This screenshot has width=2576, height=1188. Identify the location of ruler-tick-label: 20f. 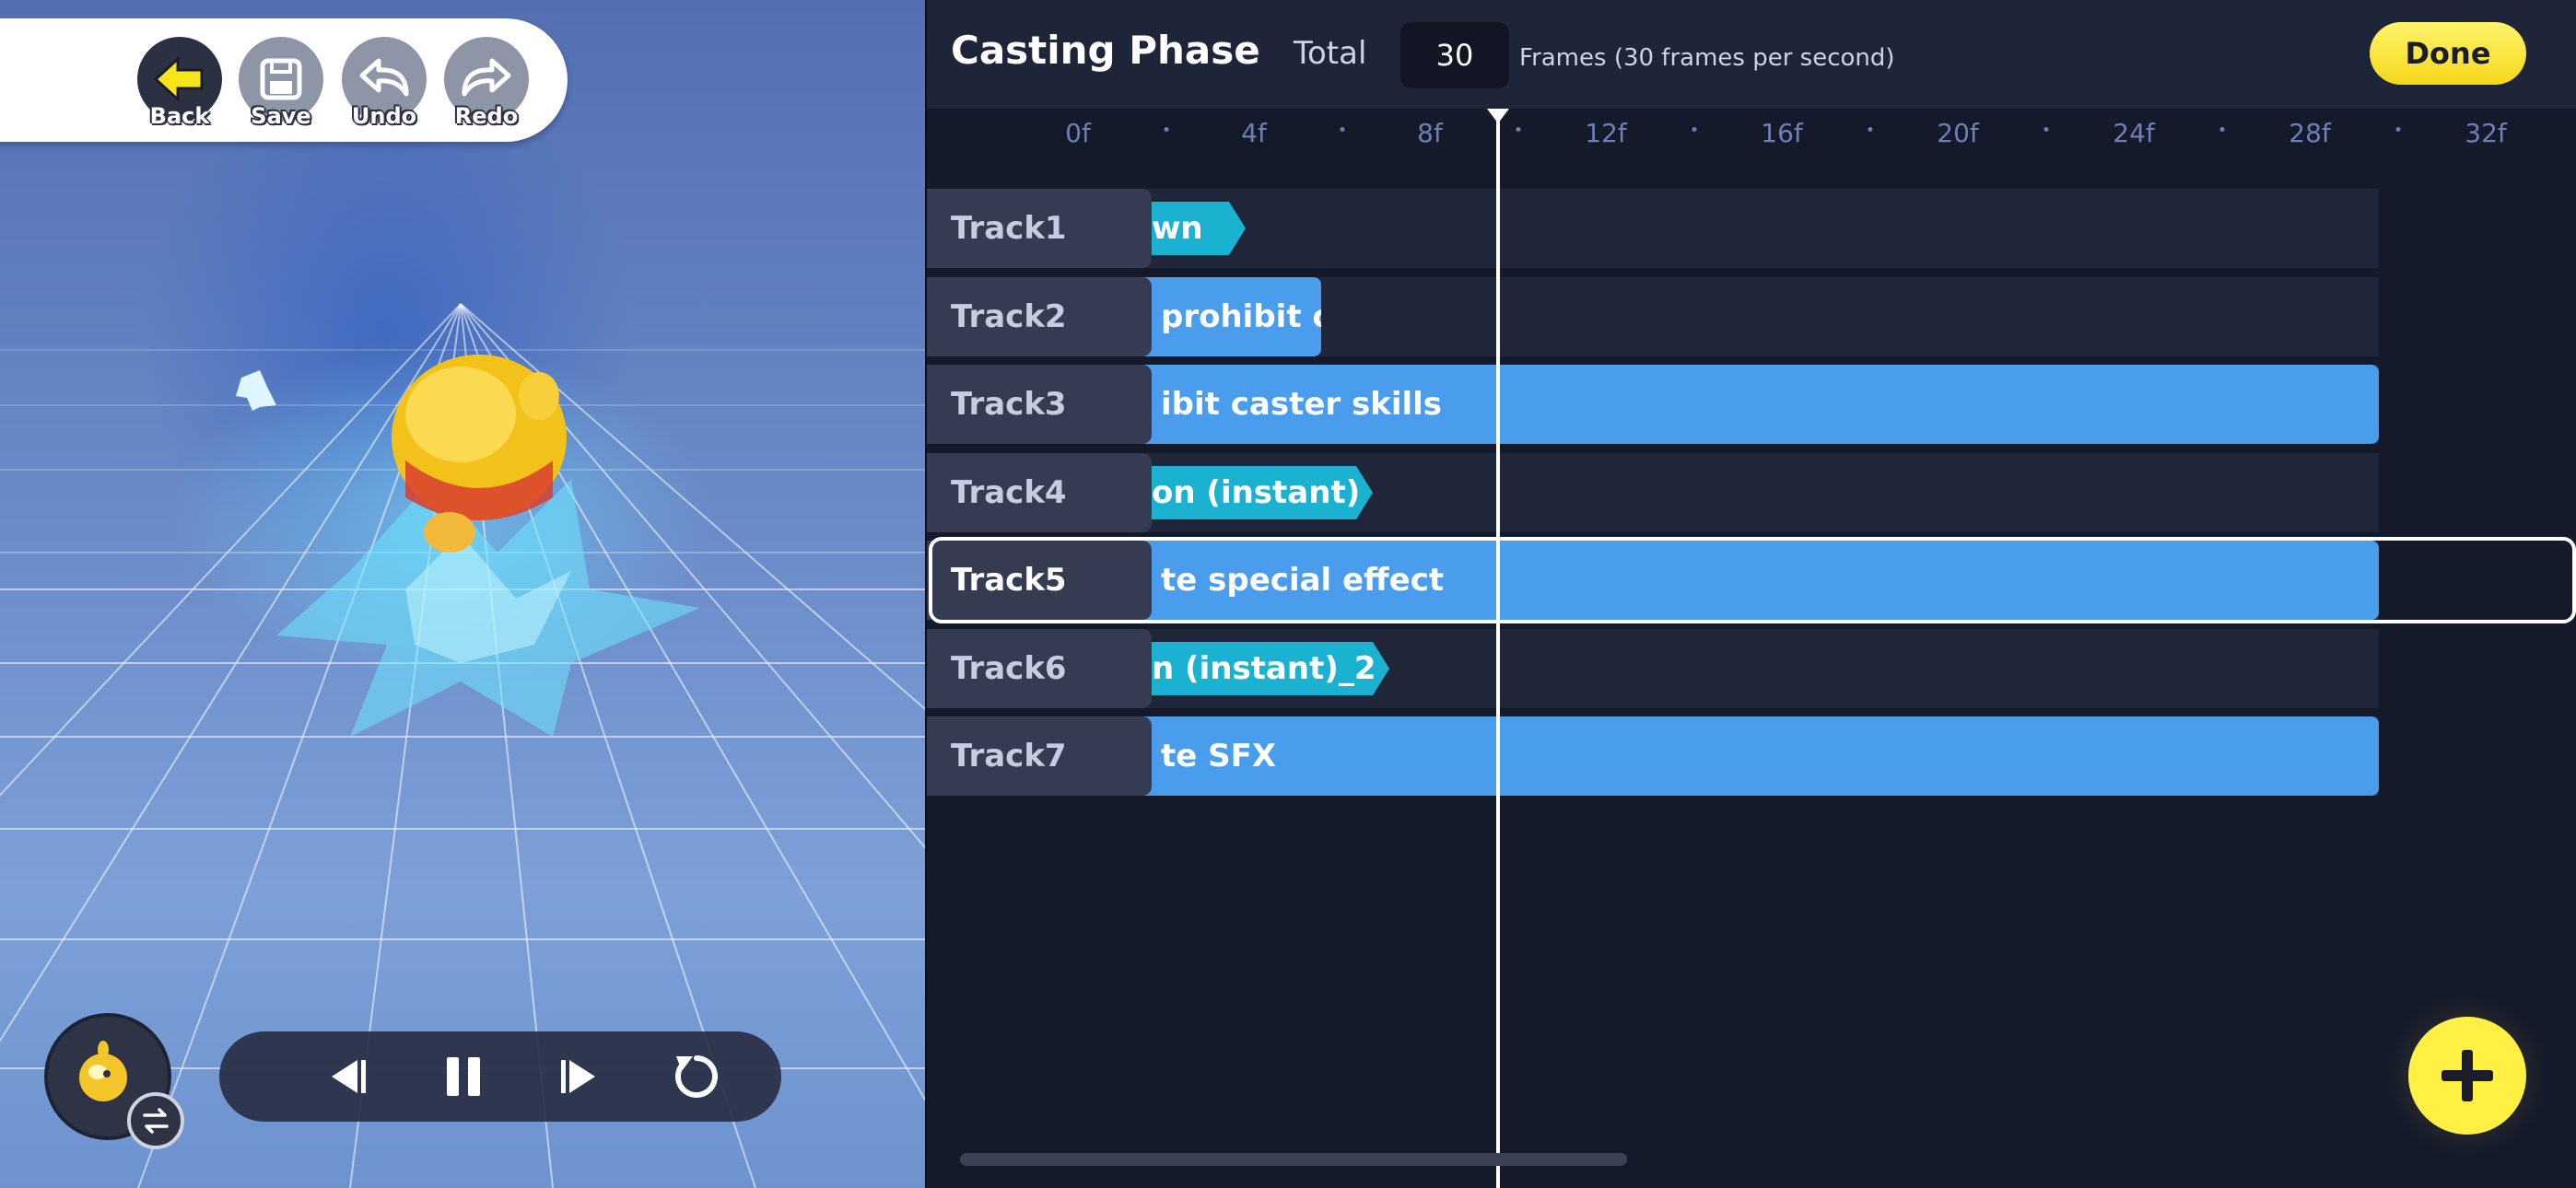
(1958, 133).